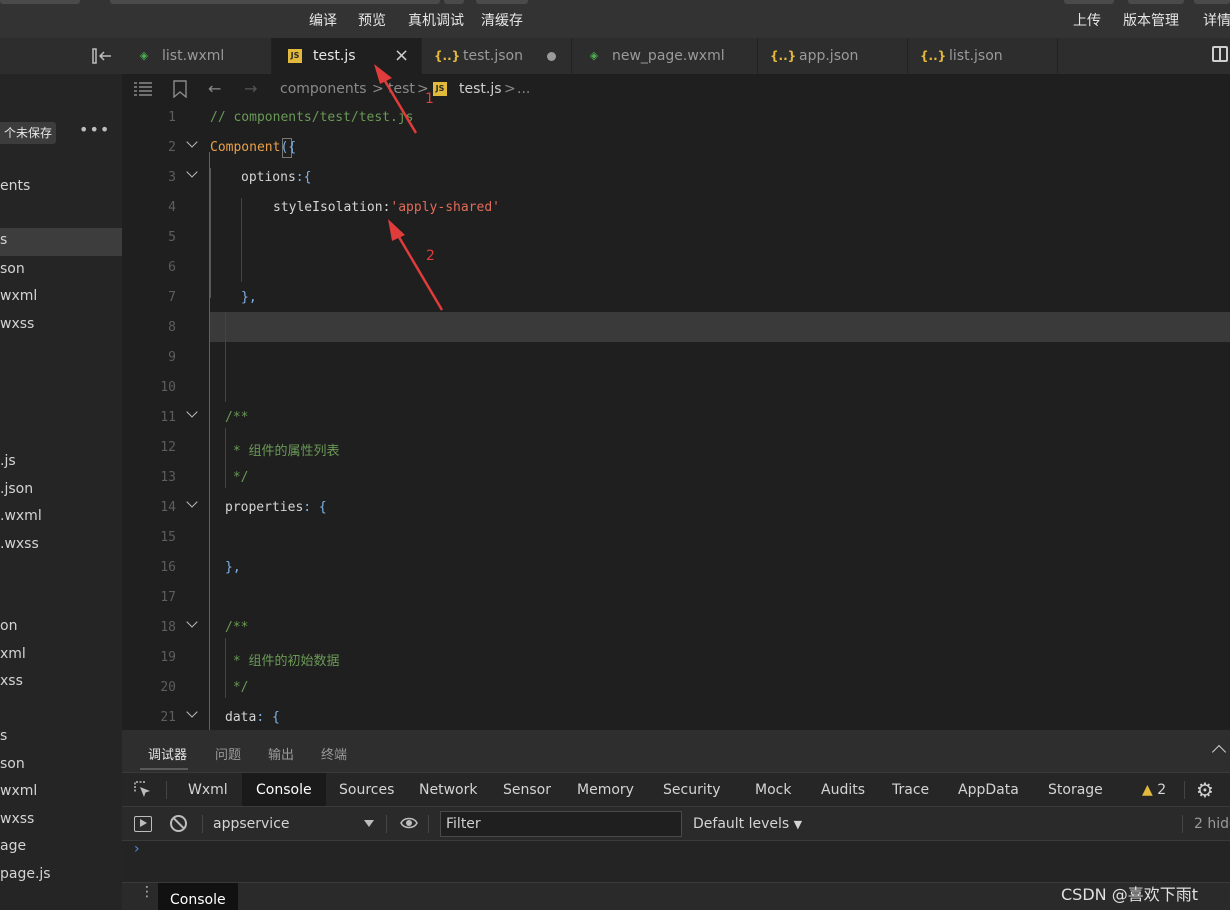 Image resolution: width=1230 pixels, height=910 pixels. What do you see at coordinates (676, 751) in the screenshot?
I see `panel-tabs: 调试器 问题 输出 终端` at bounding box center [676, 751].